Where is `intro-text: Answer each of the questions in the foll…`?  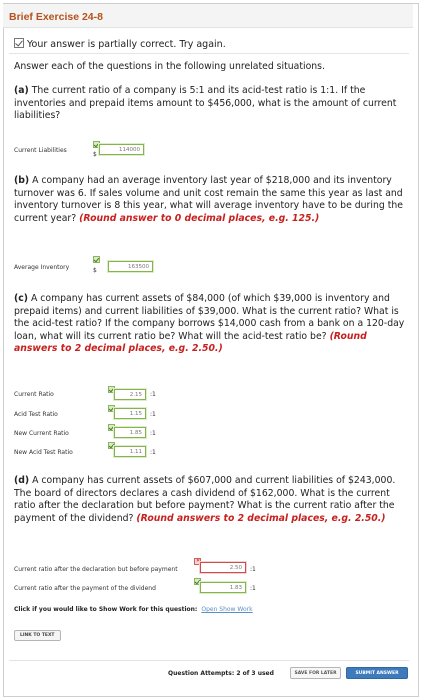 intro-text: Answer each of the questions in the foll… is located at coordinates (169, 66).